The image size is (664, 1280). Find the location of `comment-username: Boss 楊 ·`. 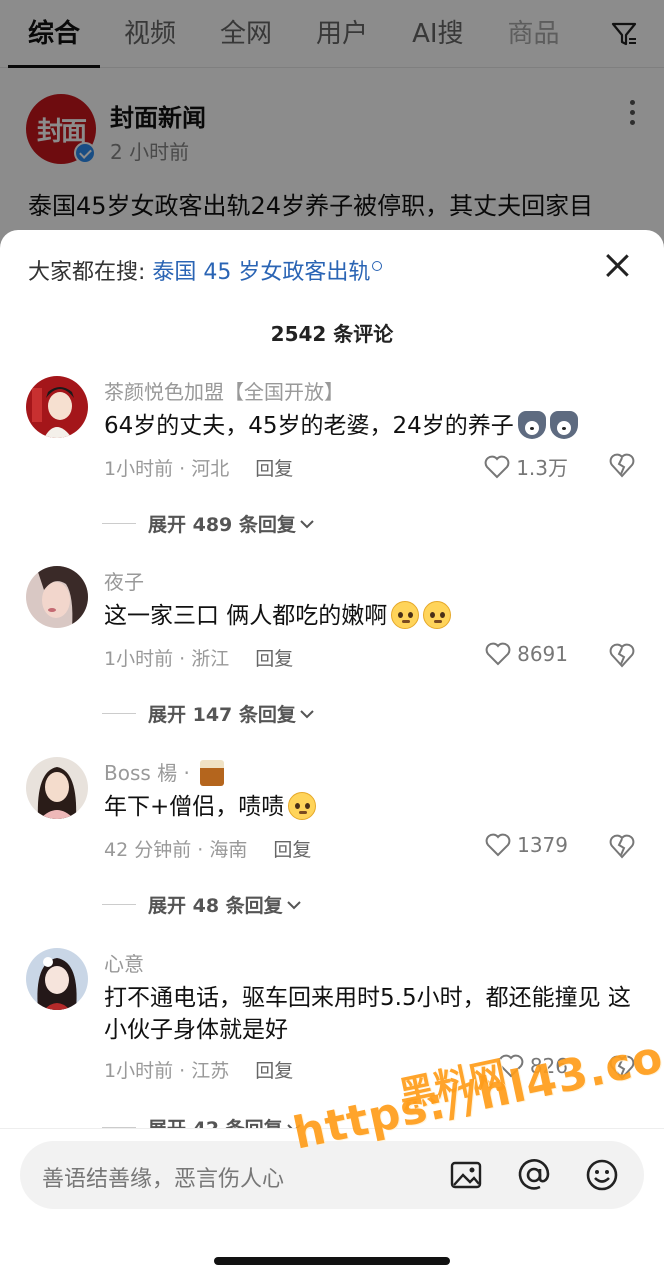

comment-username: Boss 楊 · is located at coordinates (164, 771).